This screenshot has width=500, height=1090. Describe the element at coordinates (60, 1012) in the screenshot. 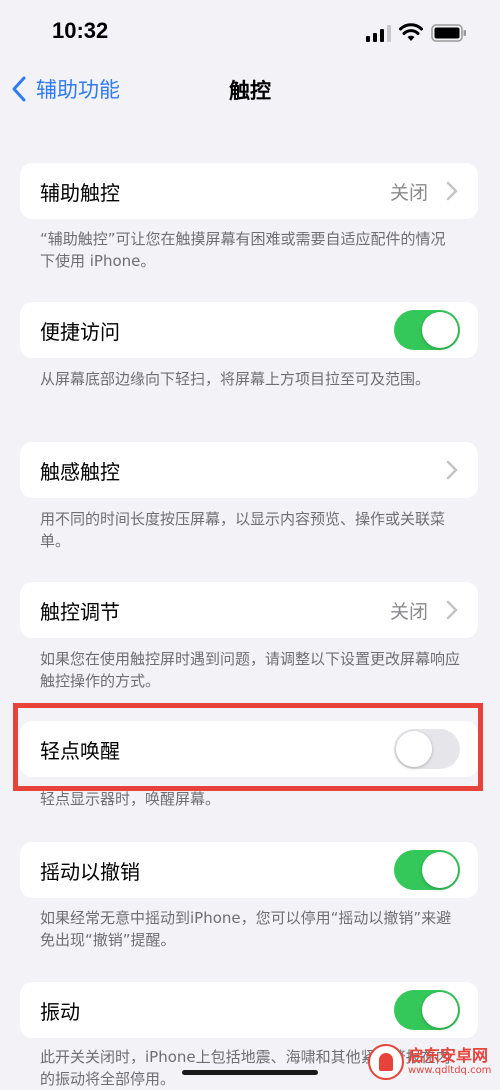

I see `row-label: 振动` at that location.